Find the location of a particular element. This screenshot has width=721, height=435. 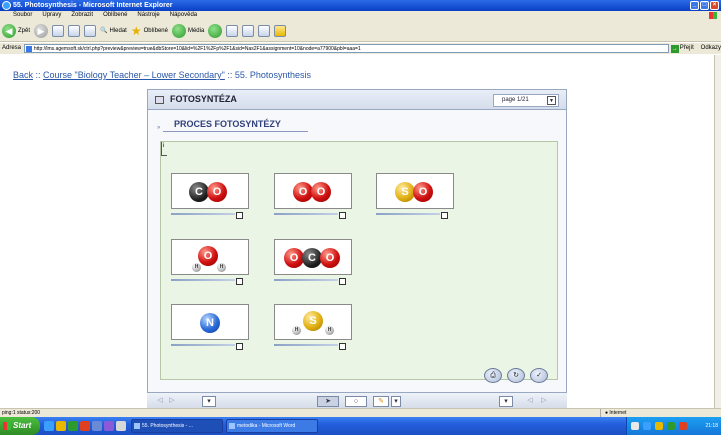

minimize-icon: _ is located at coordinates (694, 5).